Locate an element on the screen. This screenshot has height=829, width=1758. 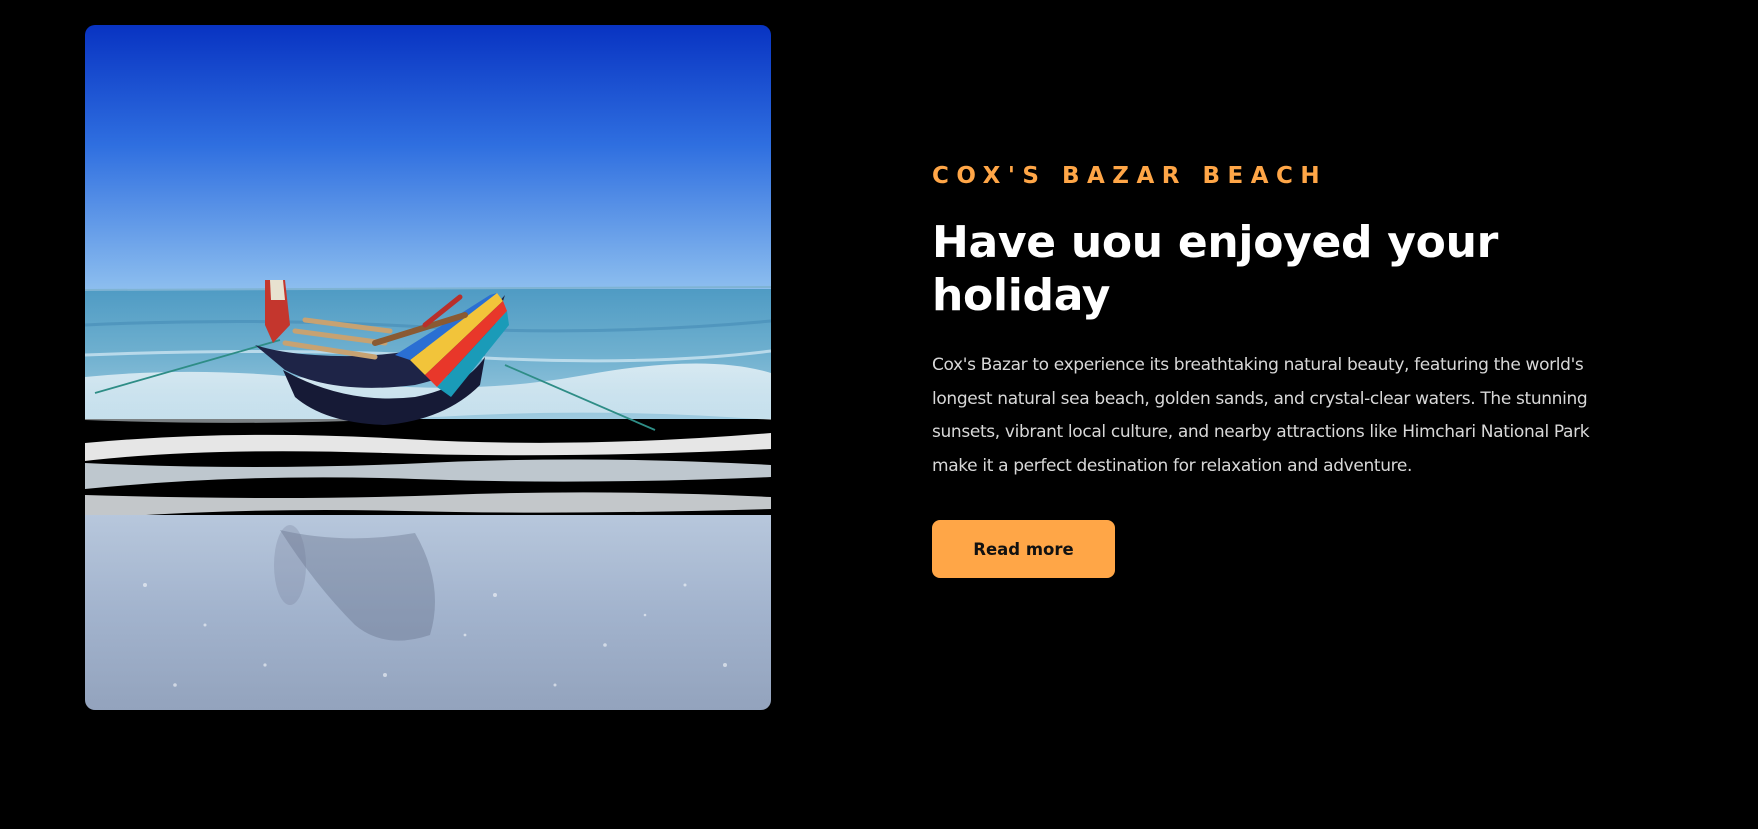
eyebrow-label: COX'S BAZAR BEACH is located at coordinates (1130, 176).